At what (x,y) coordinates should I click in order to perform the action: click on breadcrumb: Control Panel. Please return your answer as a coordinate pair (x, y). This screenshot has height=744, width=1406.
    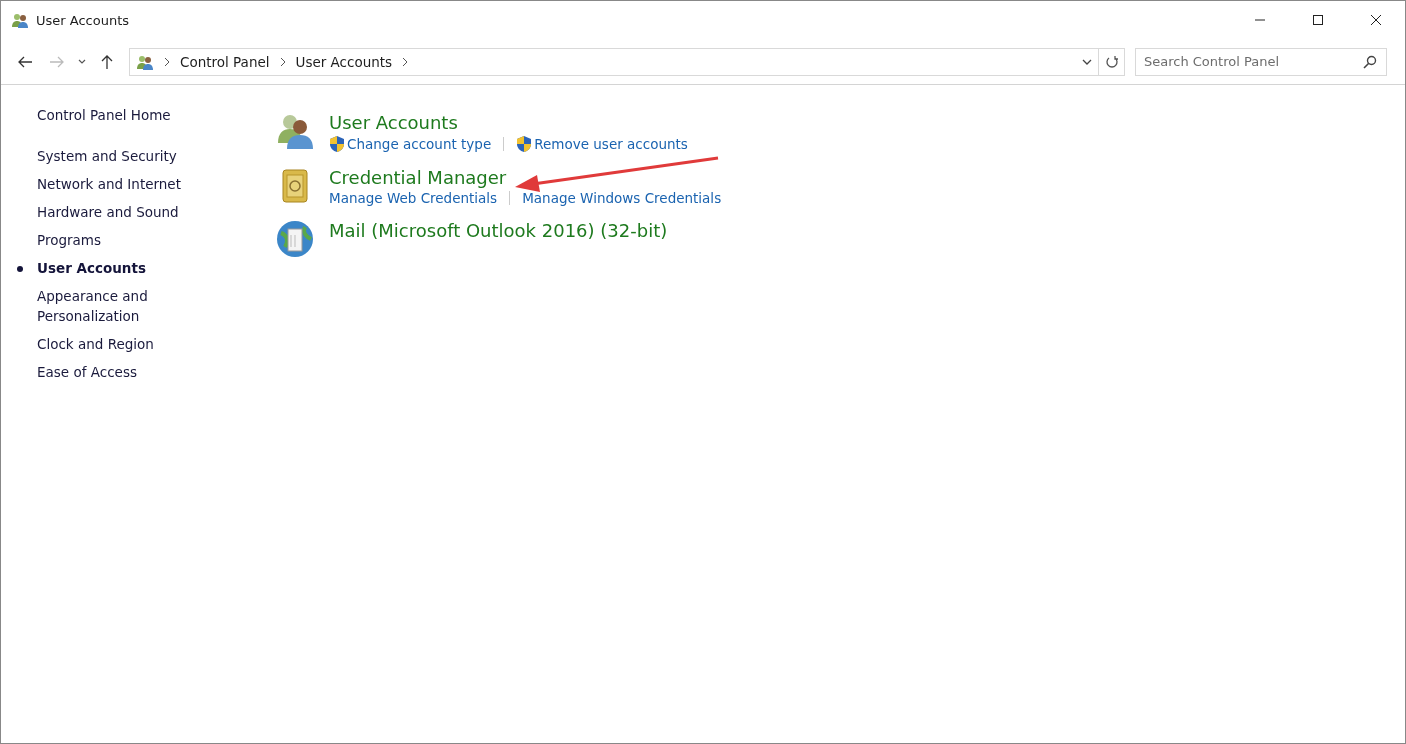
    Looking at the image, I should click on (225, 61).